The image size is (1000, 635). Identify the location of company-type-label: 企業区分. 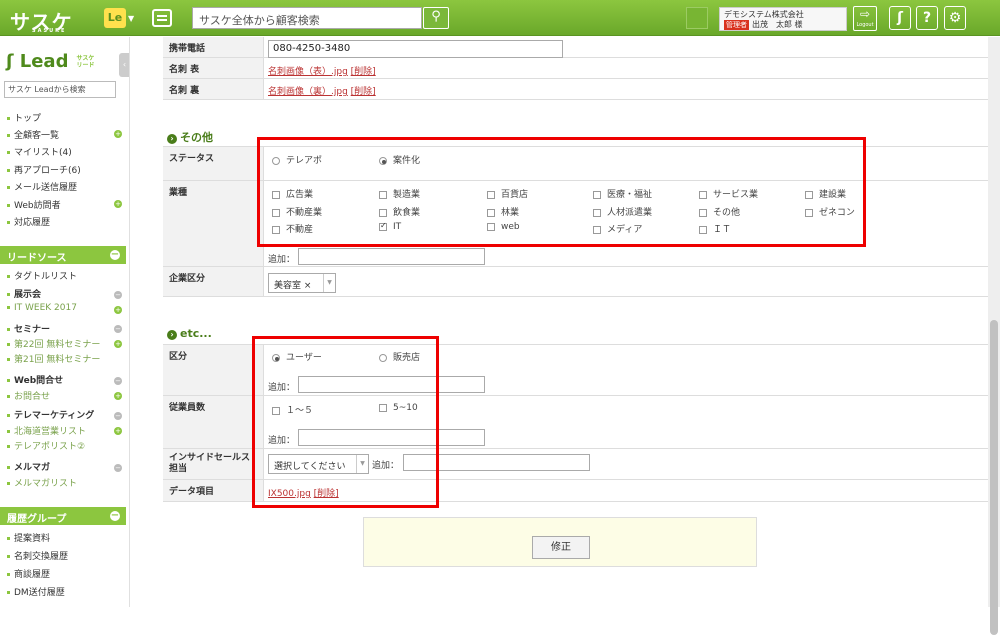
(213, 281).